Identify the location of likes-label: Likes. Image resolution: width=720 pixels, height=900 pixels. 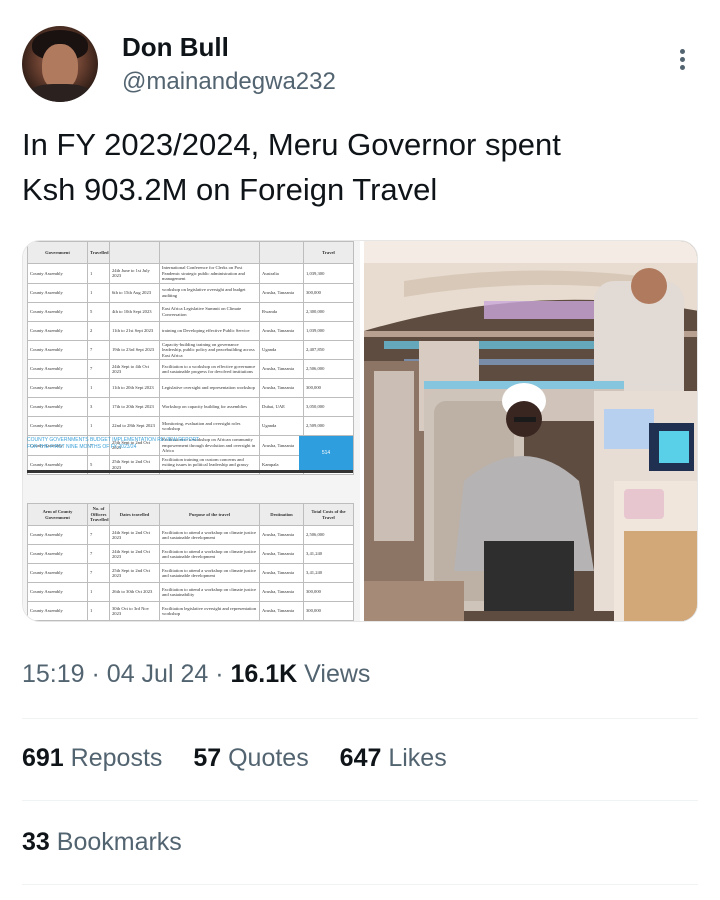
(417, 758).